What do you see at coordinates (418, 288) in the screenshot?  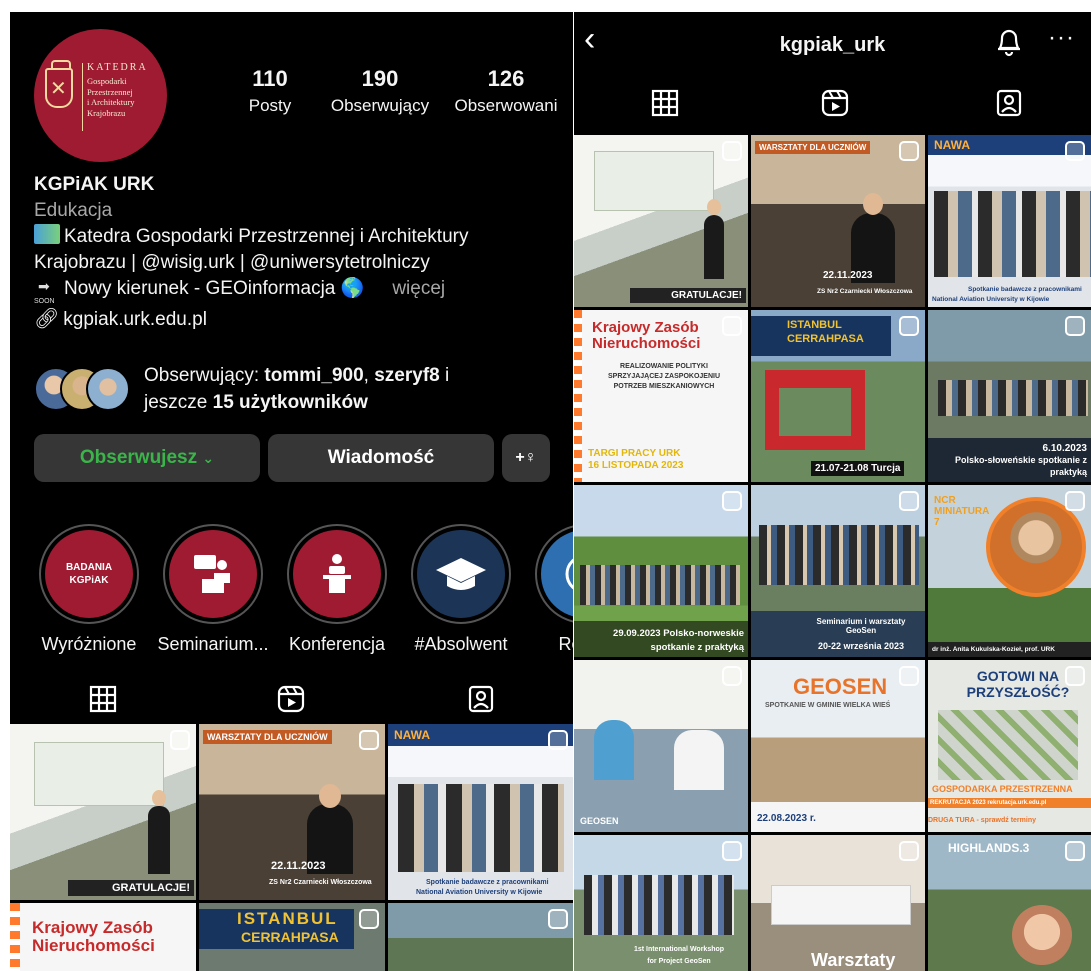 I see `bio-more-link: więcej` at bounding box center [418, 288].